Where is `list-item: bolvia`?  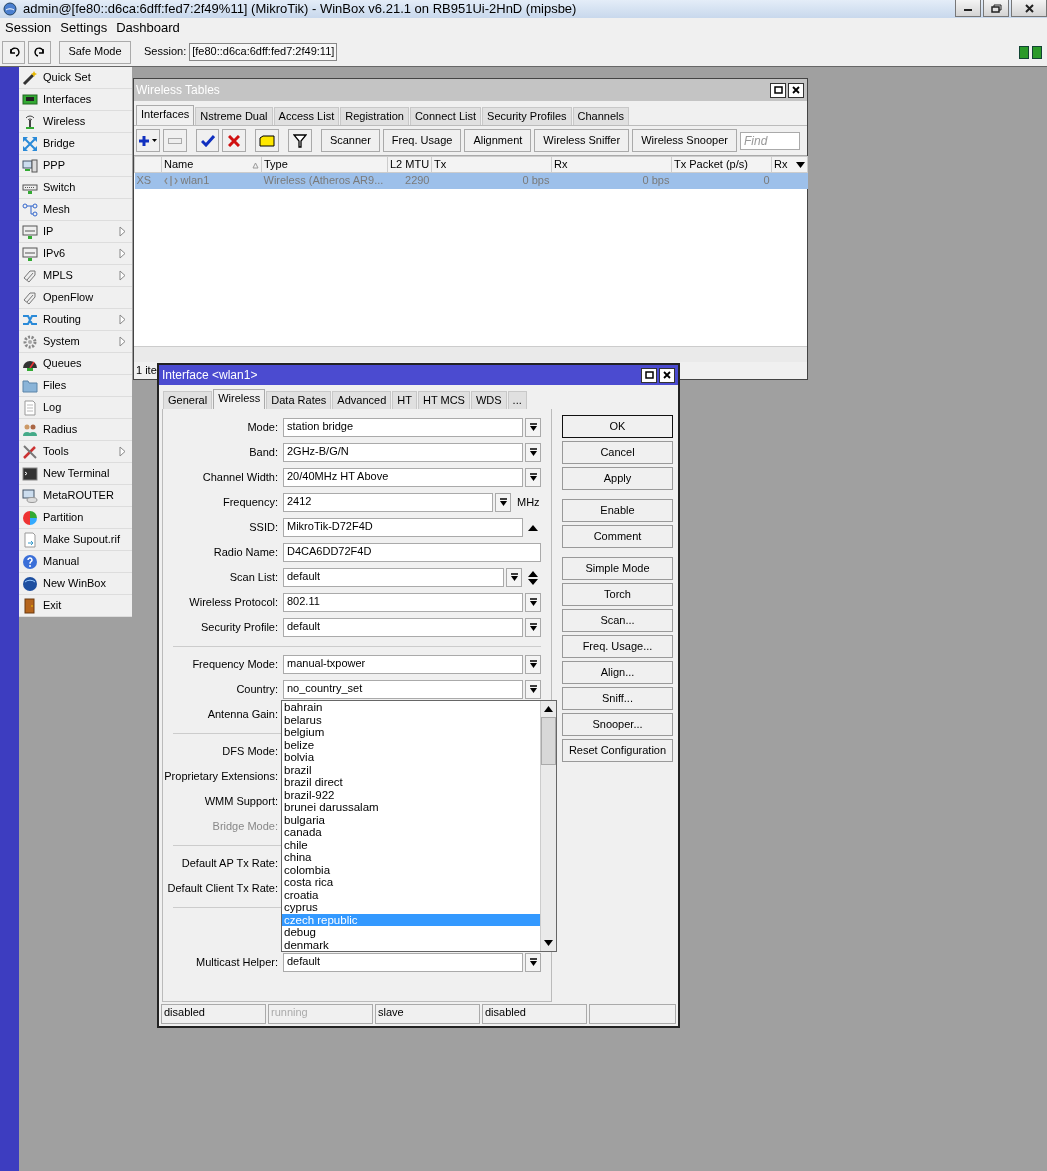 list-item: bolvia is located at coordinates (411, 757).